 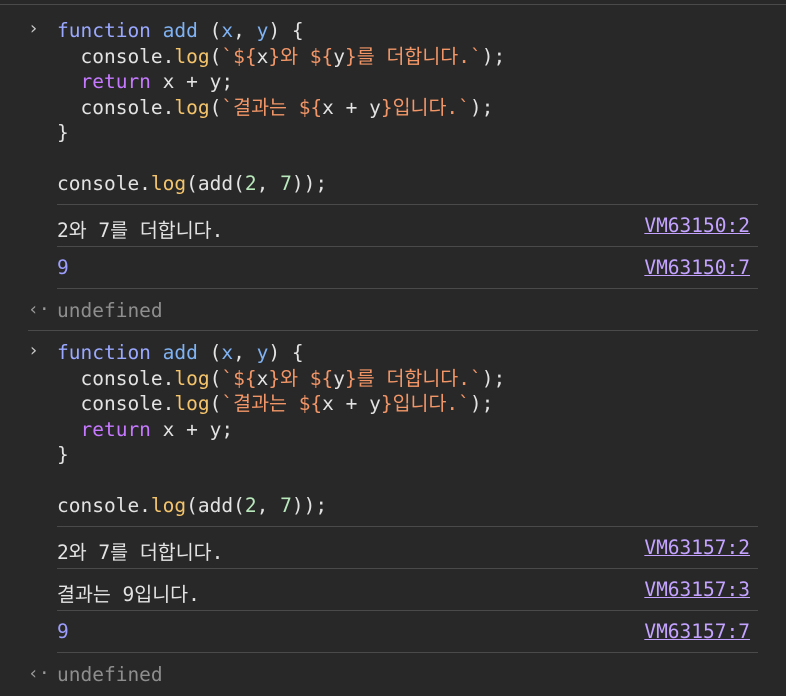 What do you see at coordinates (697, 225) in the screenshot?
I see `source-link: VM63150:2` at bounding box center [697, 225].